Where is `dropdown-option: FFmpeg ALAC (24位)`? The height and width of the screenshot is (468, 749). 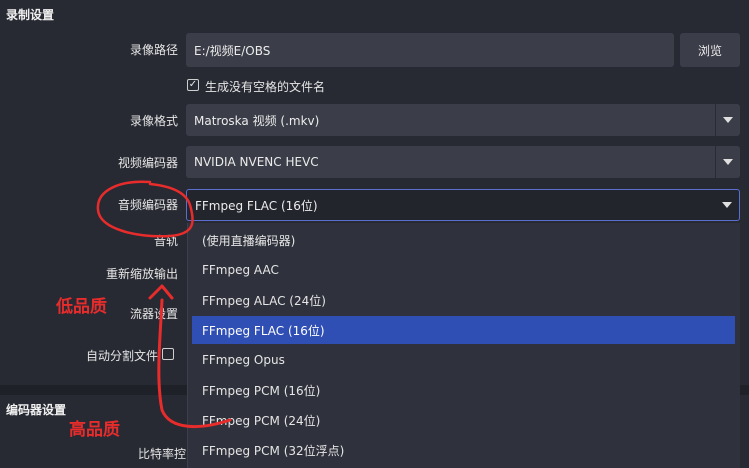 dropdown-option: FFmpeg ALAC (24位) is located at coordinates (463, 300).